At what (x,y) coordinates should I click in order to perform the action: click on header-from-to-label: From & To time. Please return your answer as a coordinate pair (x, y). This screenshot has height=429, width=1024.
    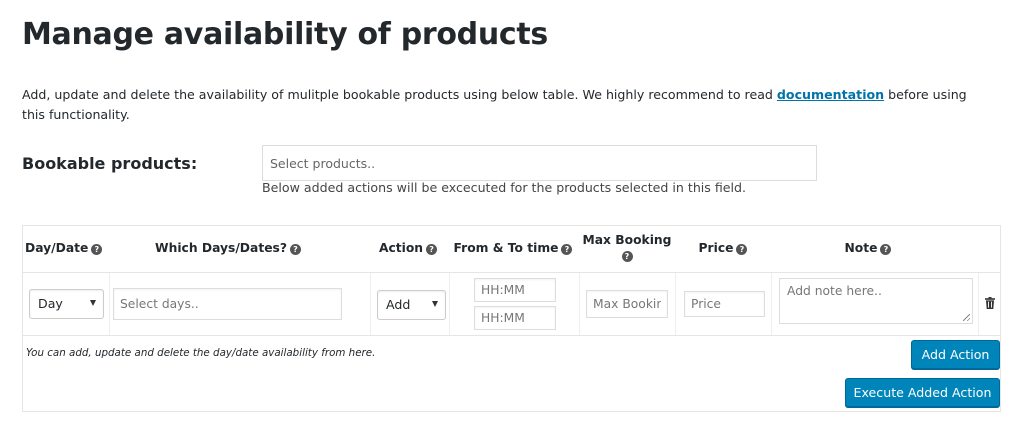
    Looking at the image, I should click on (506, 248).